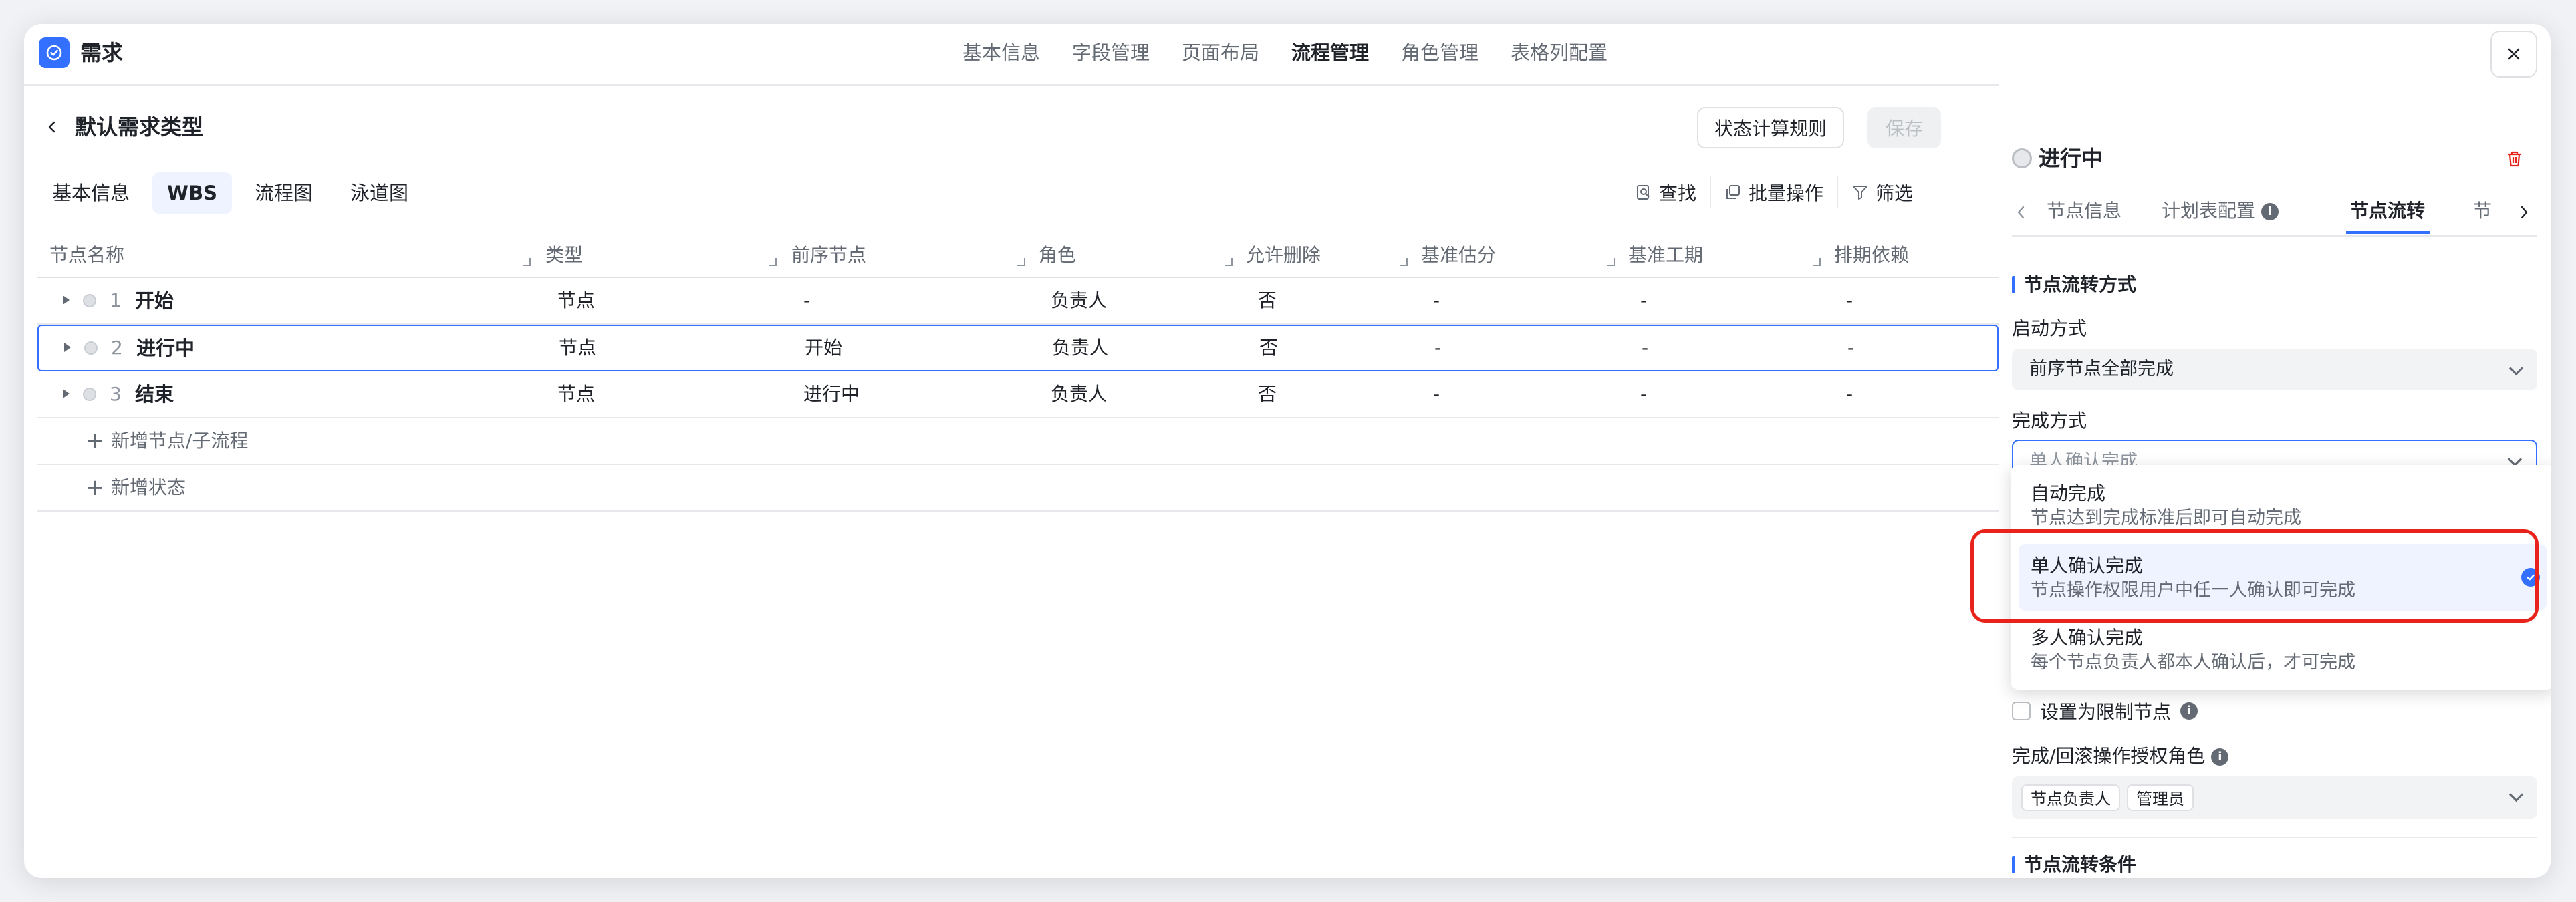  I want to click on panel-title: 进行中, so click(2071, 158).